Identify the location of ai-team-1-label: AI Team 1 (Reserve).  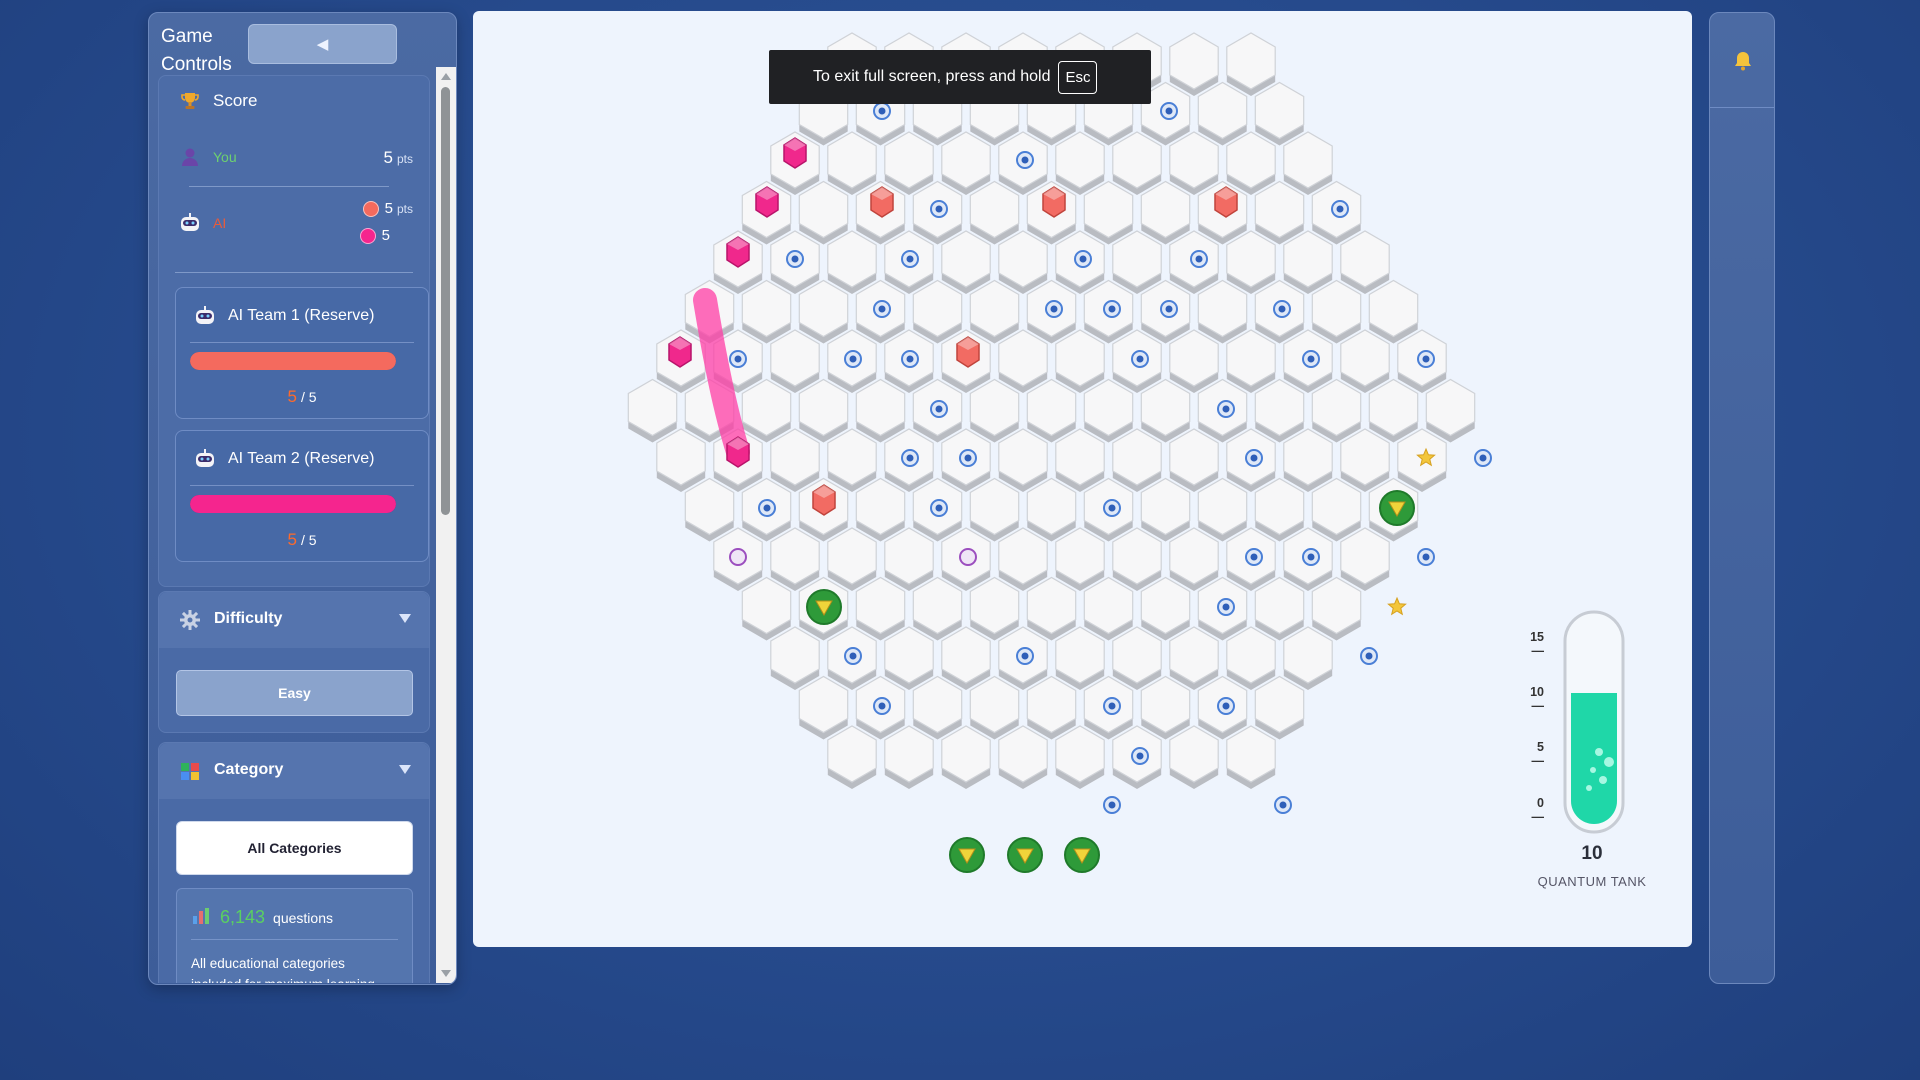
(301, 315).